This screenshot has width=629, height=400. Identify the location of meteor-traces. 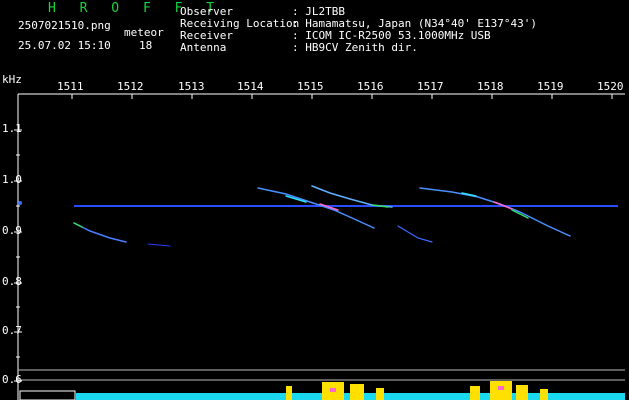
(322, 216).